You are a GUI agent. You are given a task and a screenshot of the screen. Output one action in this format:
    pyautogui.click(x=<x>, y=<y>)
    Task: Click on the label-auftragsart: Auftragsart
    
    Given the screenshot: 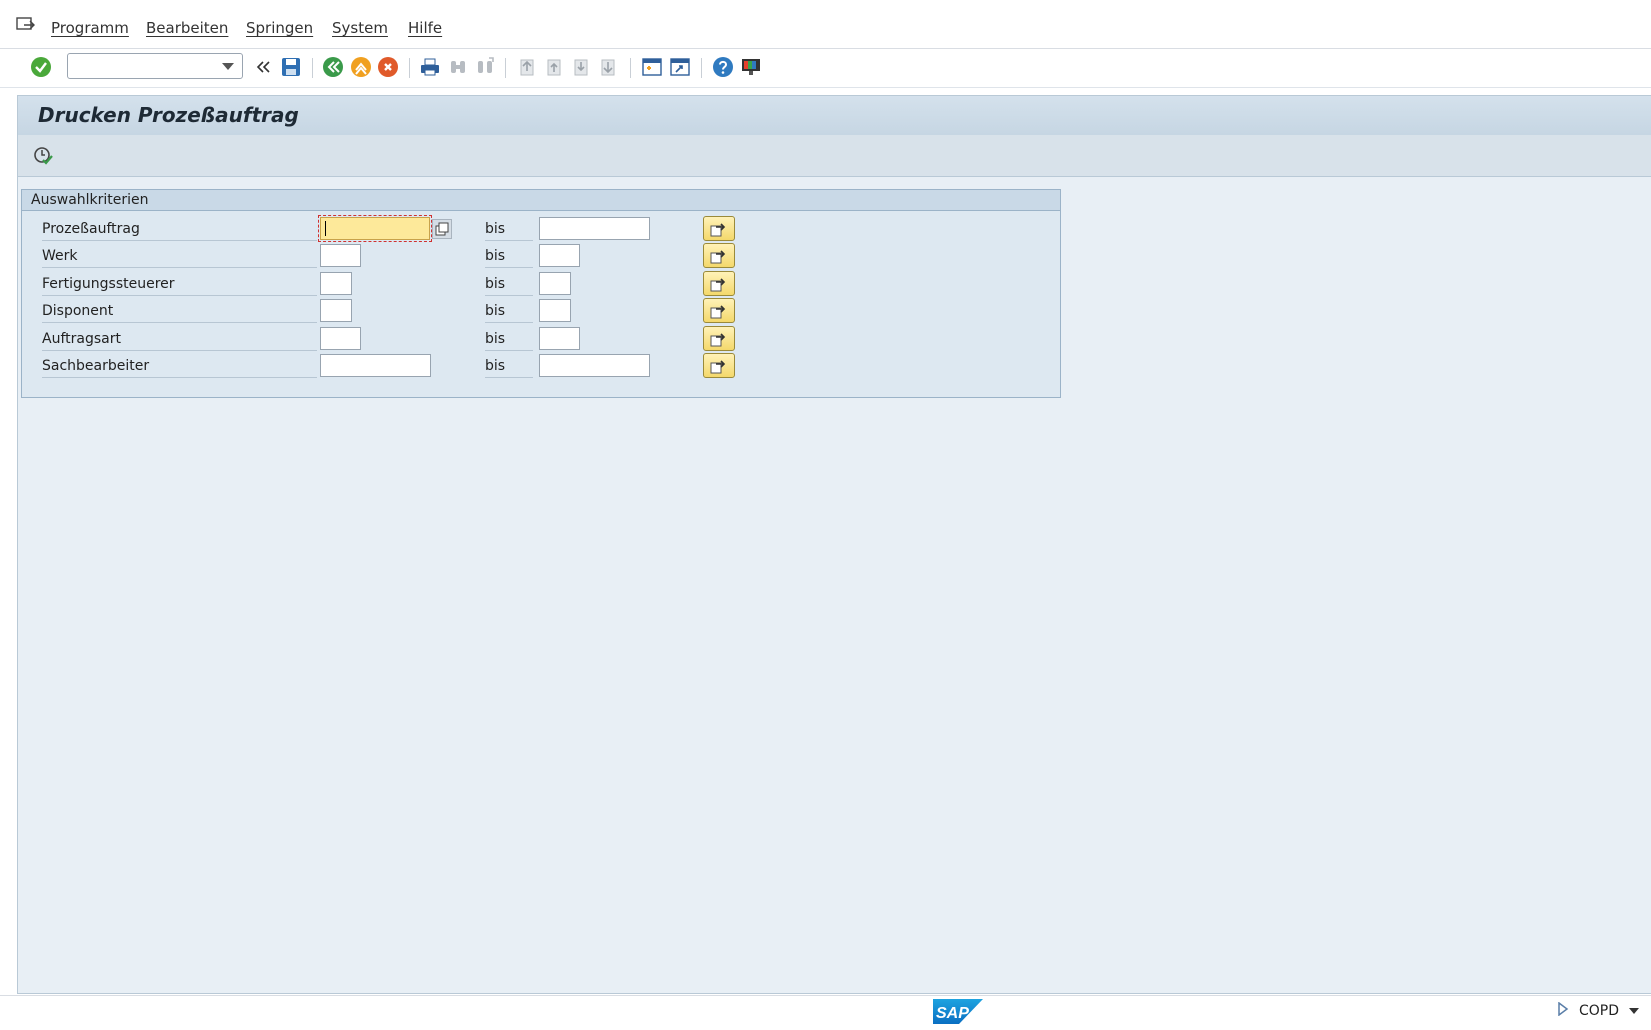 What is the action you would take?
    pyautogui.click(x=179, y=339)
    